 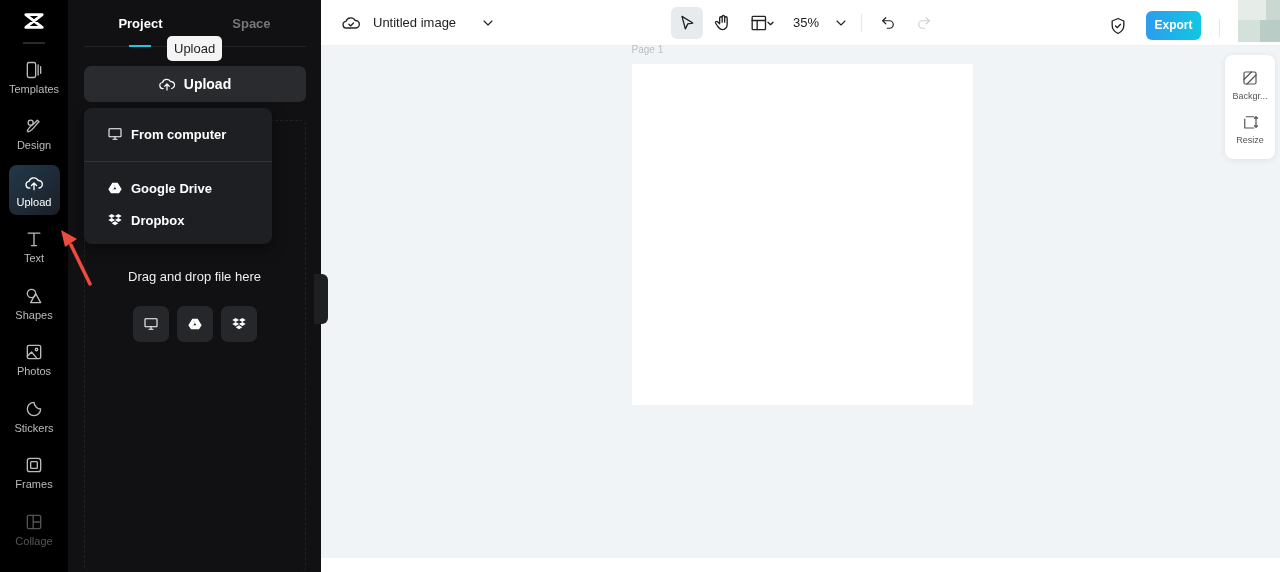 I want to click on hatched-square-icon, so click(x=1250, y=78).